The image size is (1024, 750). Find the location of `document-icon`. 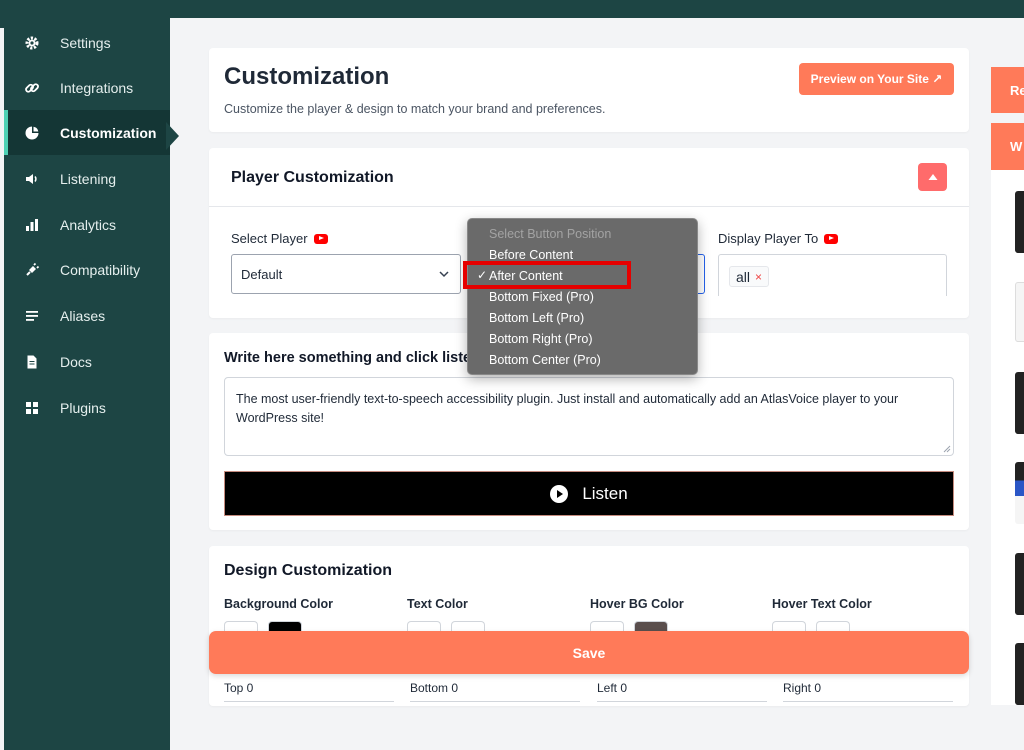

document-icon is located at coordinates (32, 362).